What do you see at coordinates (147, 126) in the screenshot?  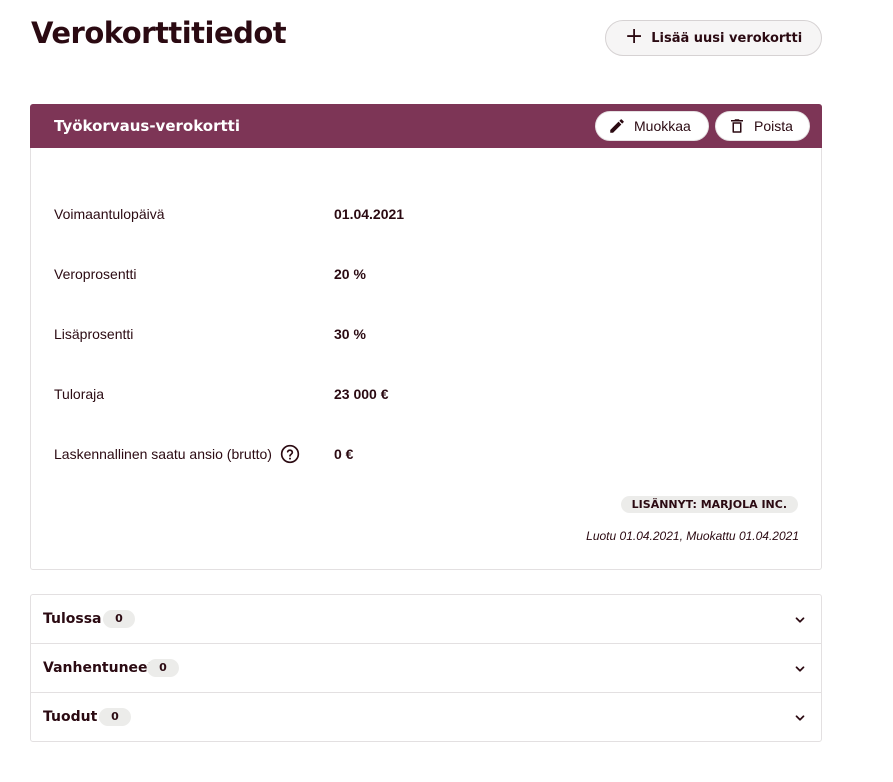 I see `tax-card-title: Työkorvaus-verokortti` at bounding box center [147, 126].